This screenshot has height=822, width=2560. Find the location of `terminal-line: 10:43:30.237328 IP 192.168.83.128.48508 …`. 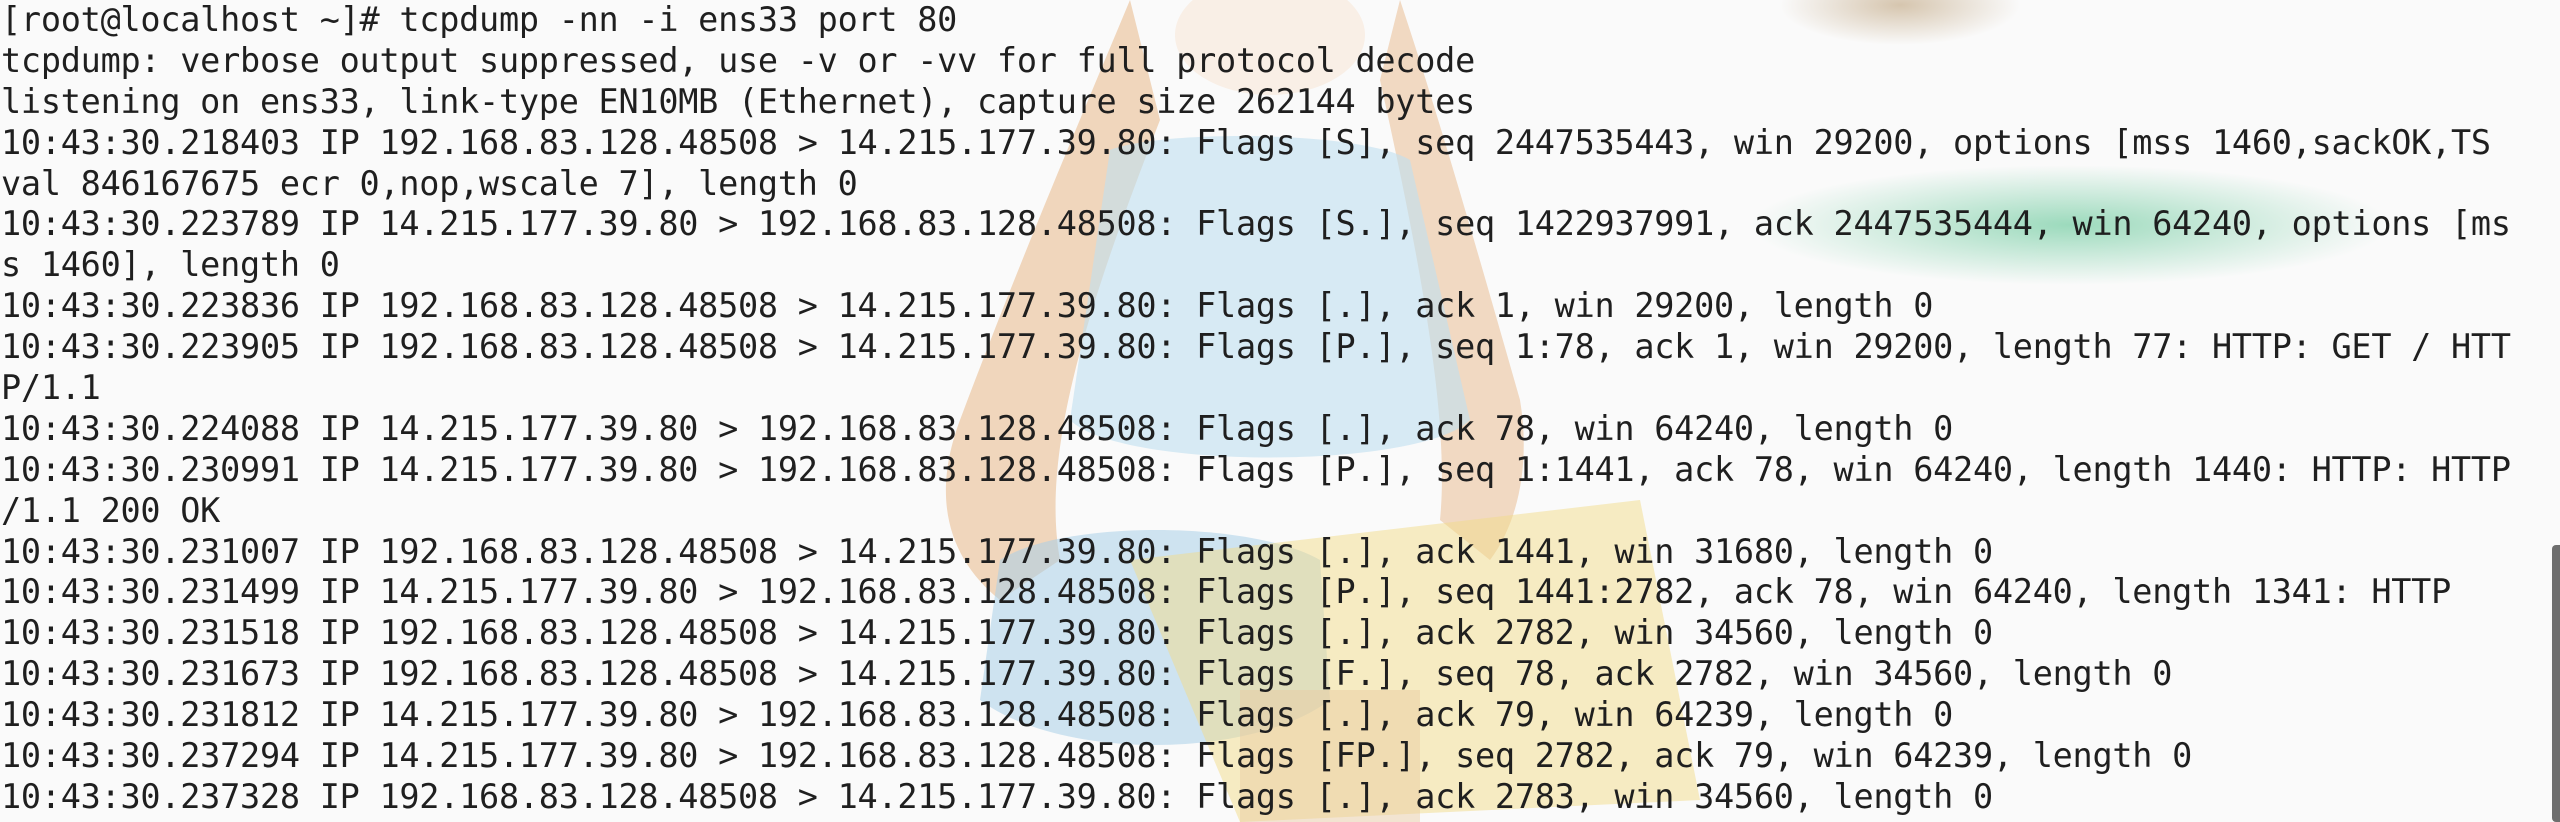

terminal-line: 10:43:30.237328 IP 192.168.83.128.48508 … is located at coordinates (997, 796).